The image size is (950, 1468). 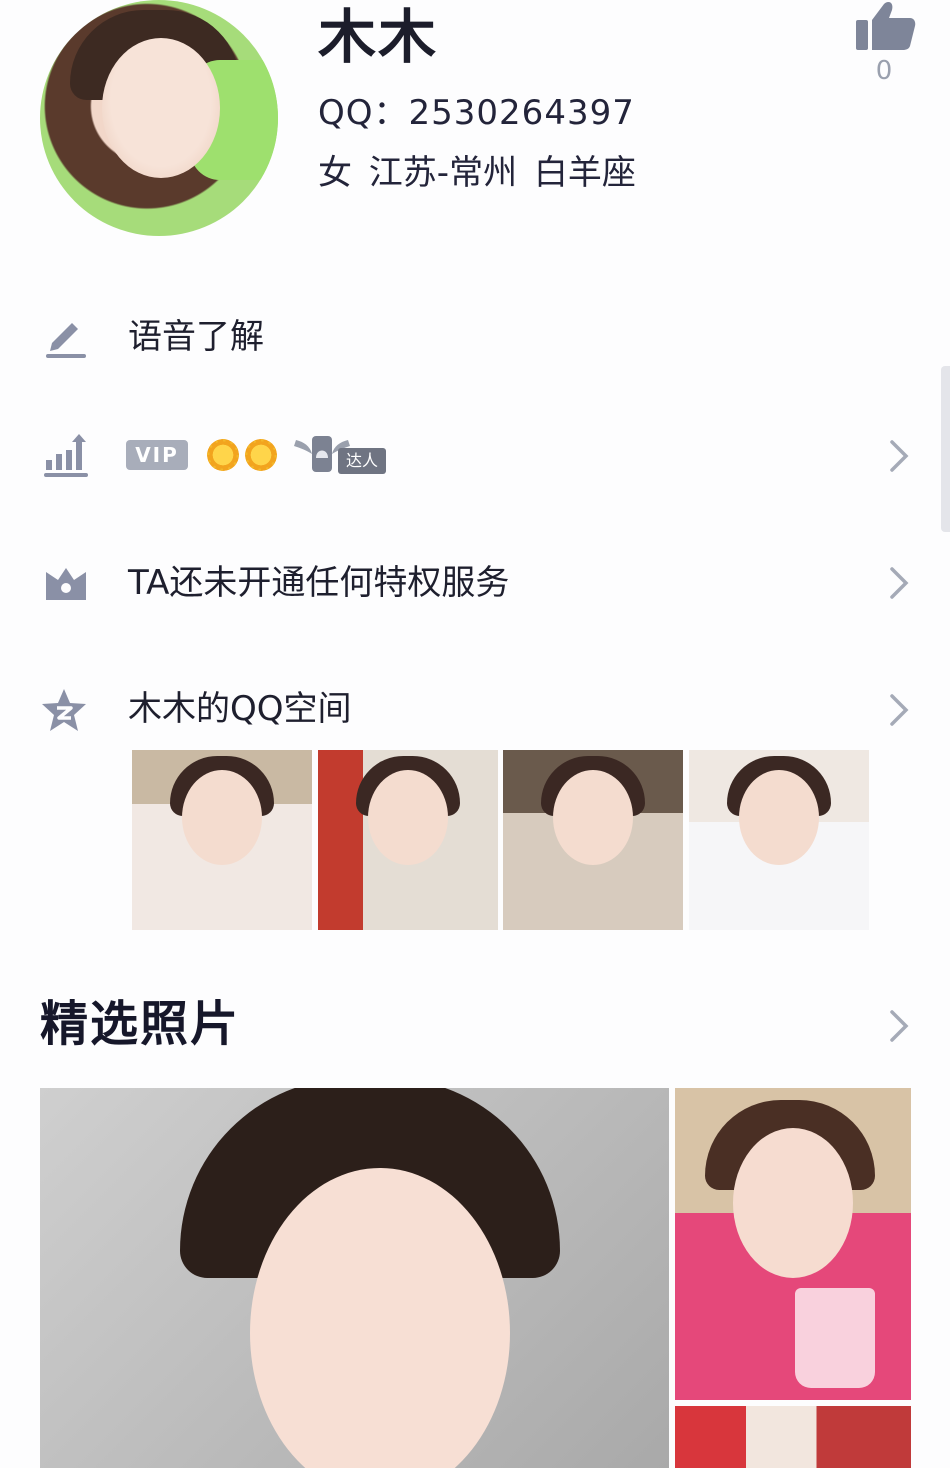 What do you see at coordinates (945, 449) in the screenshot?
I see `scrollbar` at bounding box center [945, 449].